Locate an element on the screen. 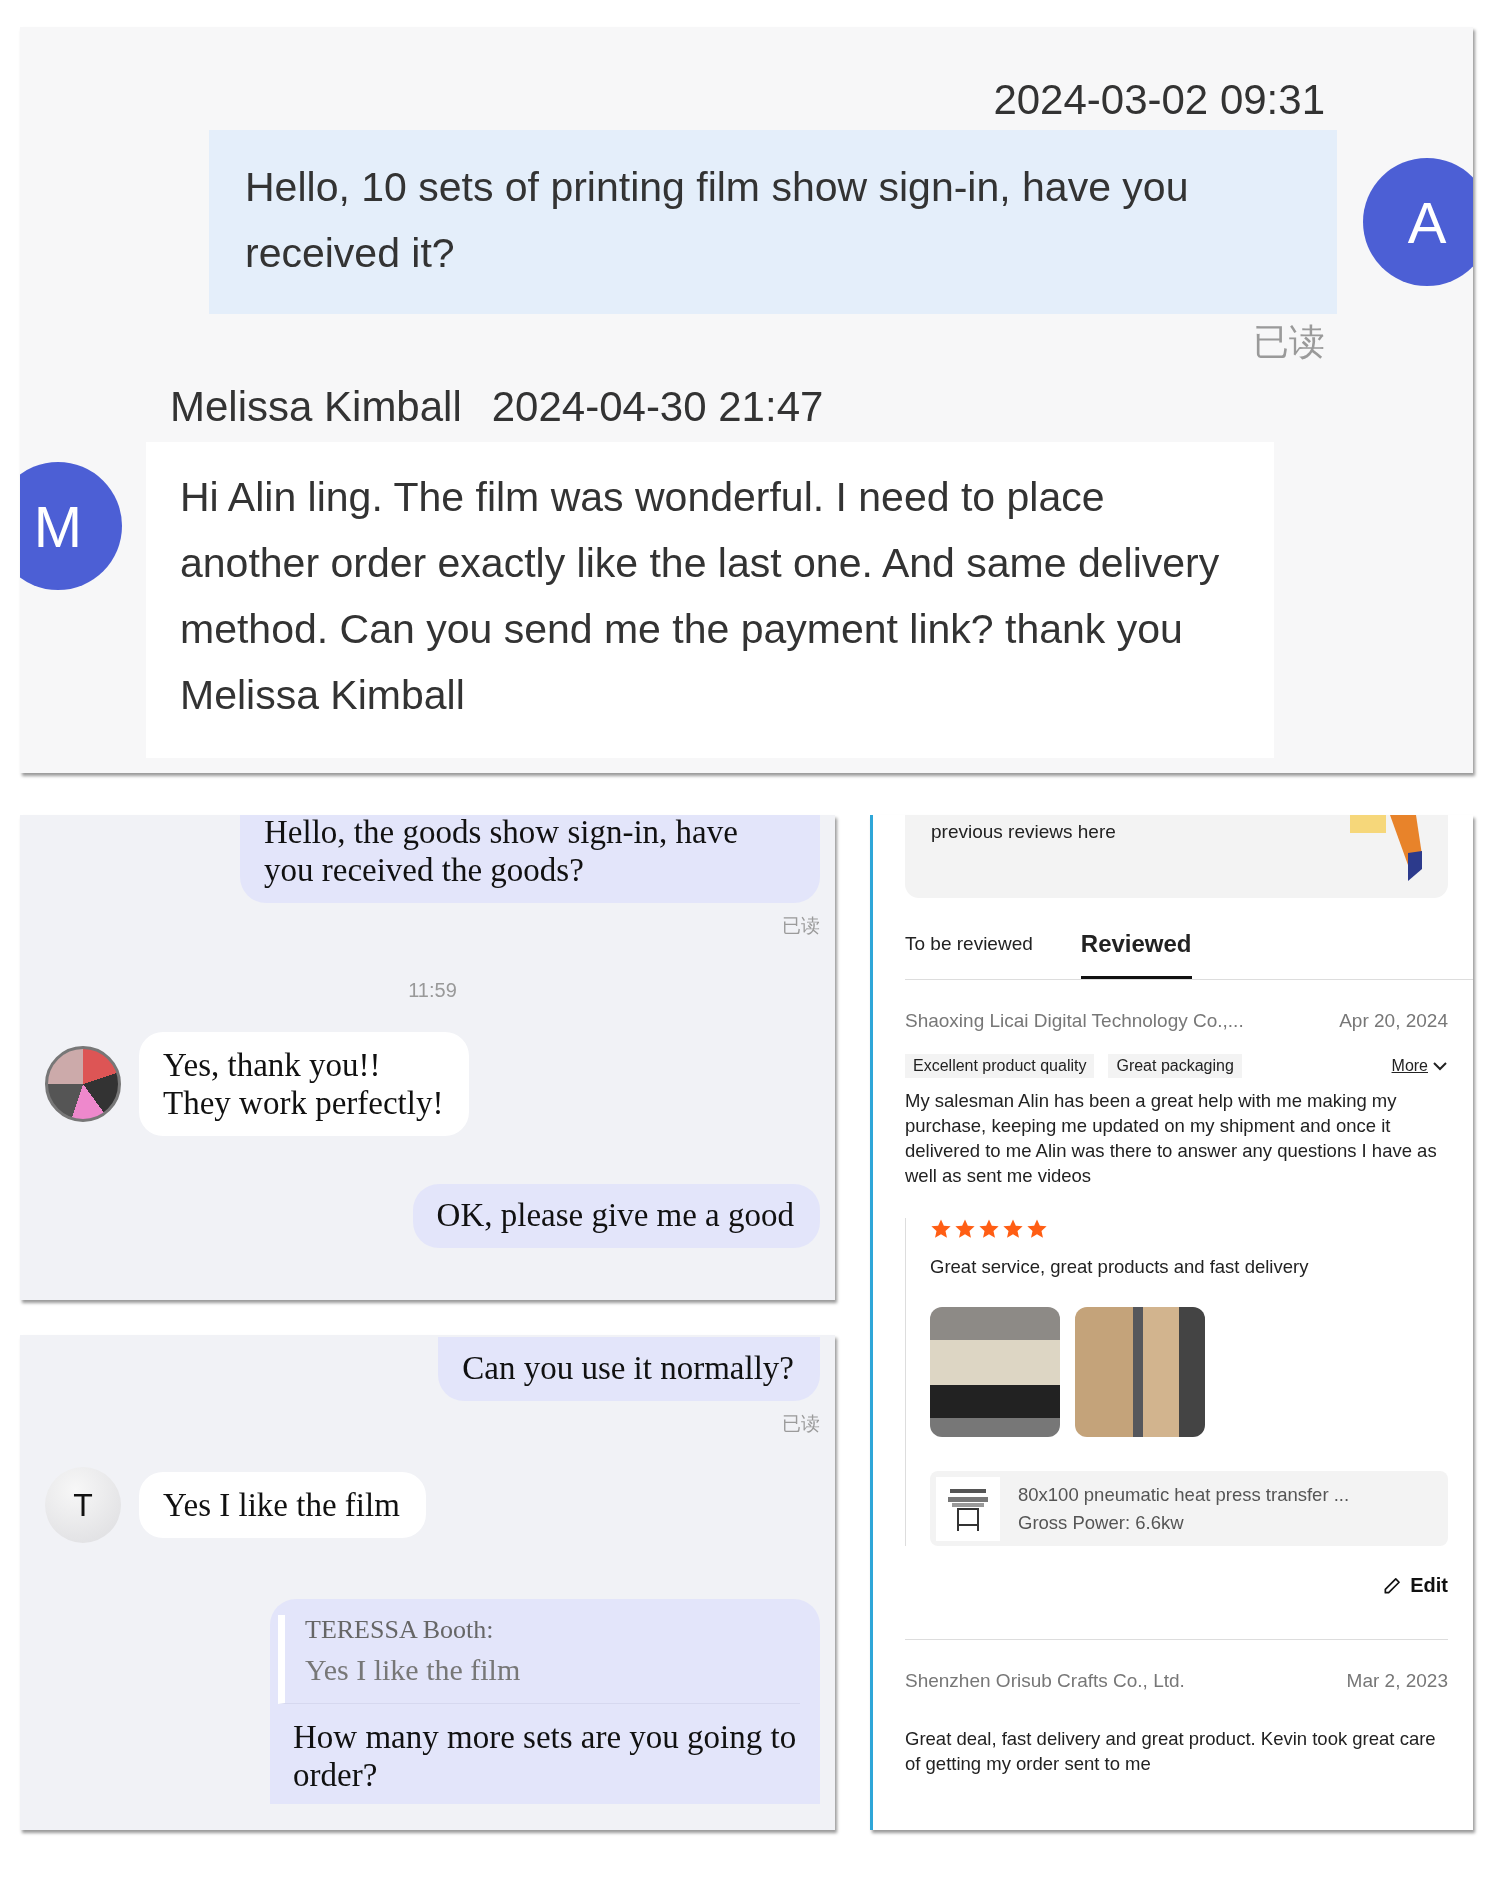 The height and width of the screenshot is (1880, 1500). store-name: Shenzhen Orisub Crafts Co., Ltd. is located at coordinates (1045, 1681).